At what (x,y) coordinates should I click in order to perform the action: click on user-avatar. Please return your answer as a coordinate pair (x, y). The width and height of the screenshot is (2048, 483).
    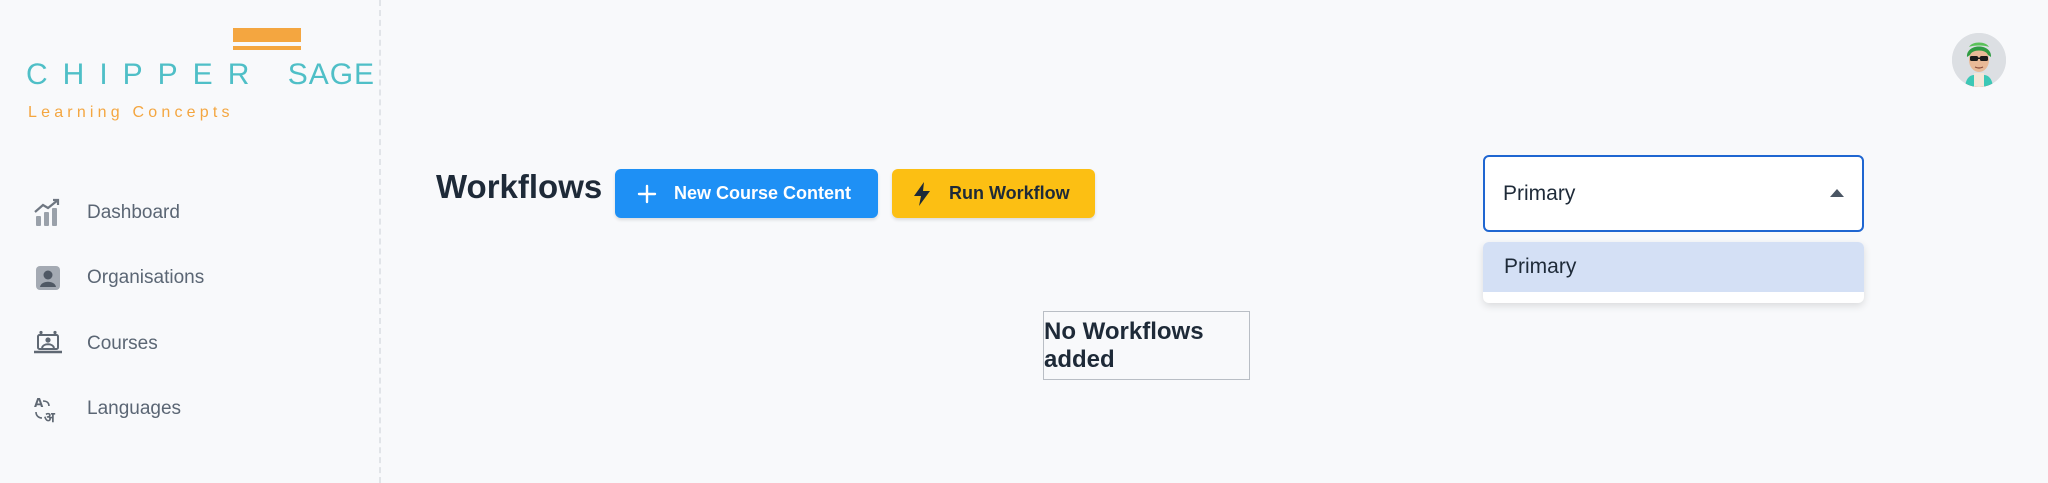
    Looking at the image, I should click on (1979, 60).